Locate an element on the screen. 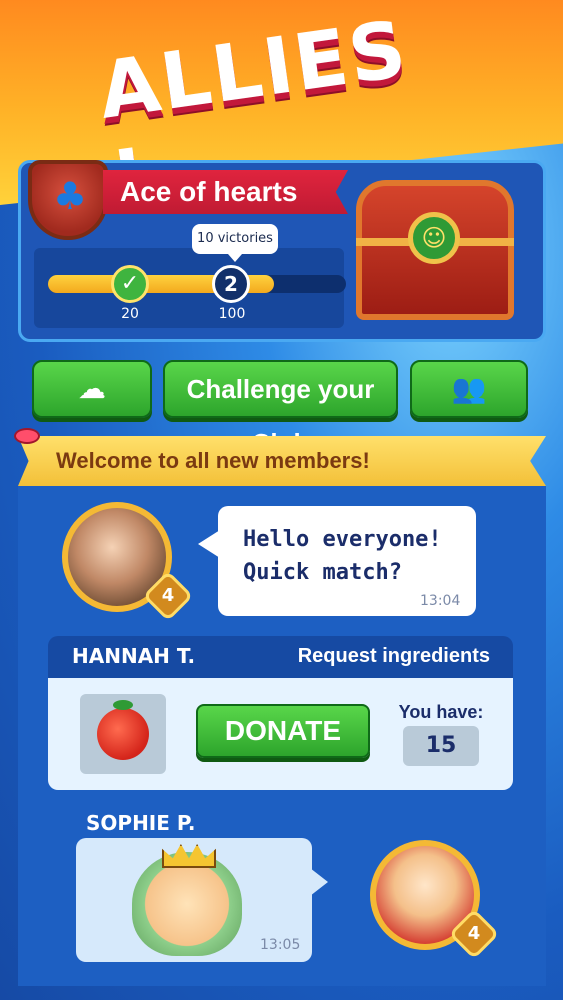  tomato-icon is located at coordinates (123, 734).